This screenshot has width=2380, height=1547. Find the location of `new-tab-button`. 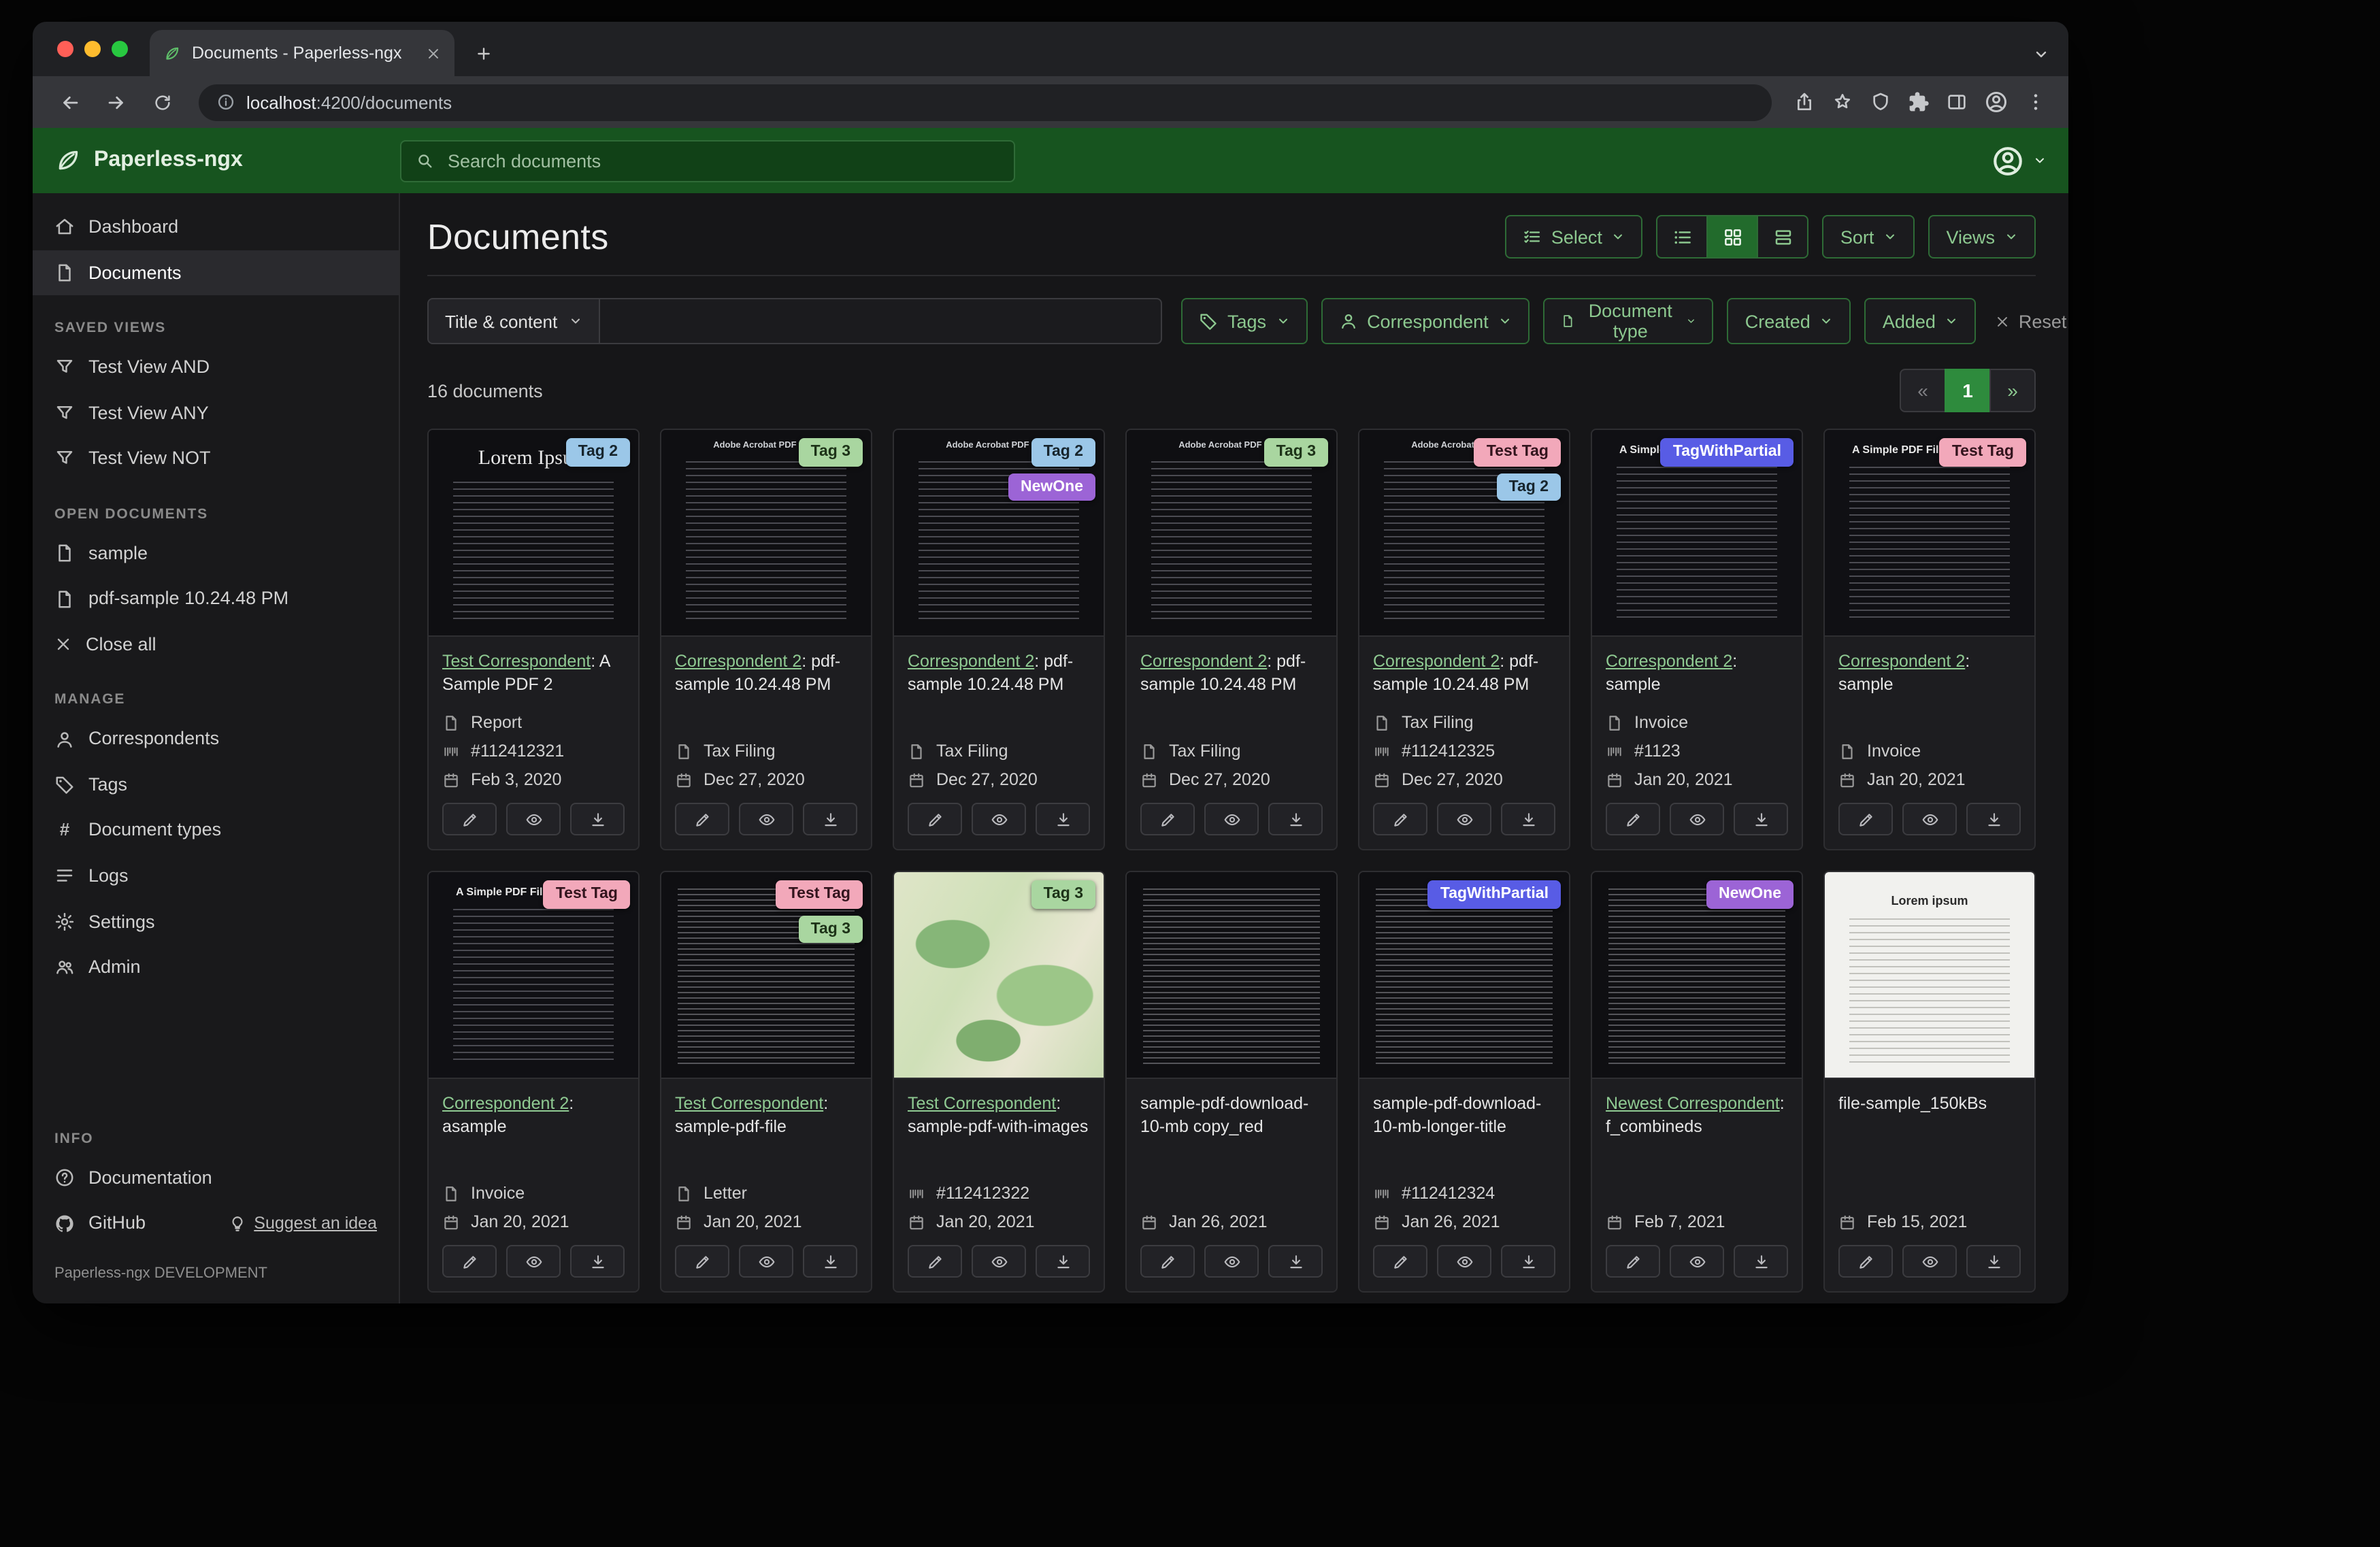

new-tab-button is located at coordinates (483, 53).